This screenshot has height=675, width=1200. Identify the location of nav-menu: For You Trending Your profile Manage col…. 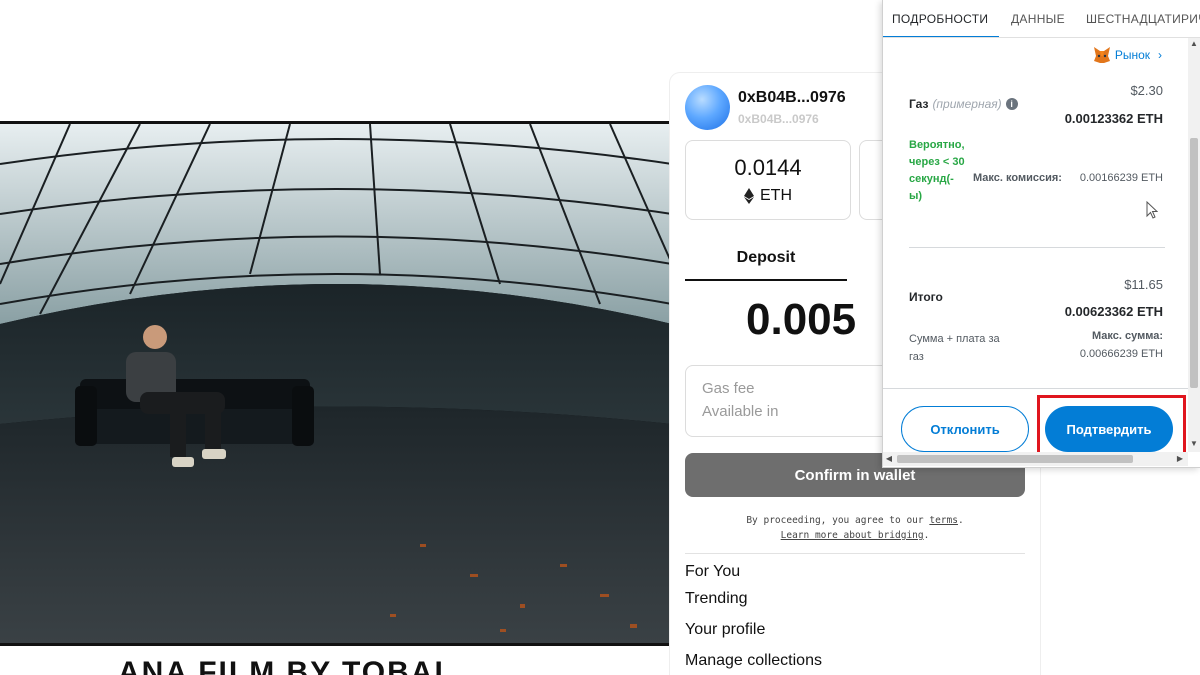
(753, 616).